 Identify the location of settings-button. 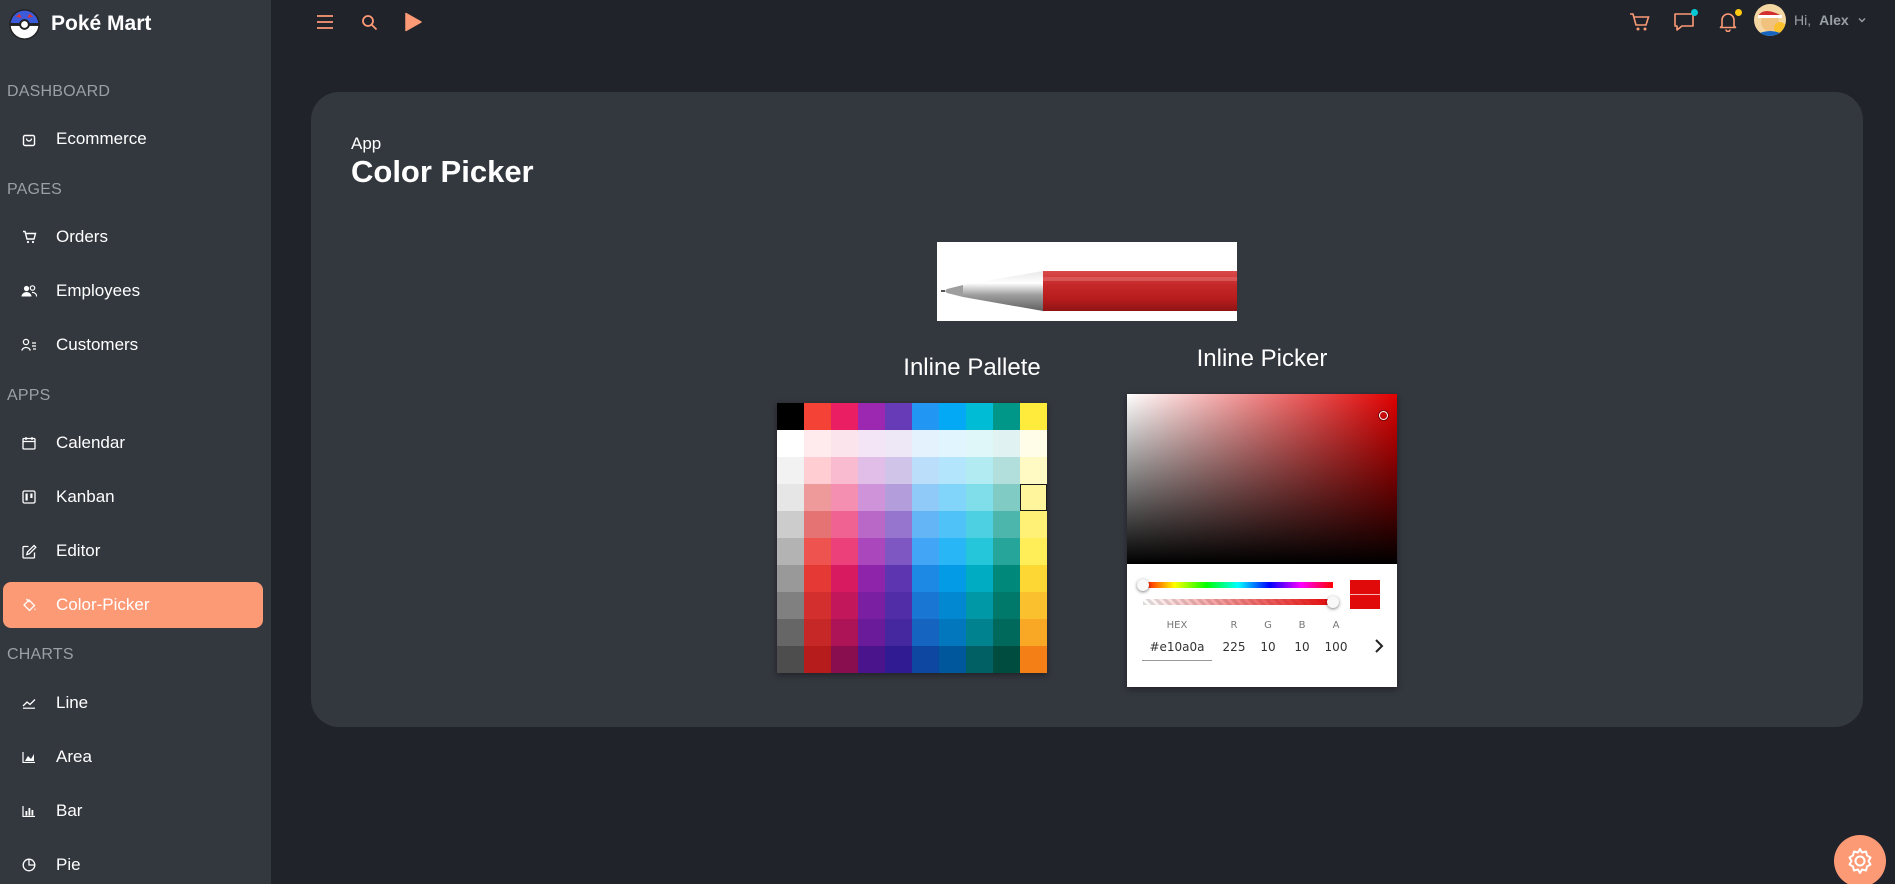
(1860, 859).